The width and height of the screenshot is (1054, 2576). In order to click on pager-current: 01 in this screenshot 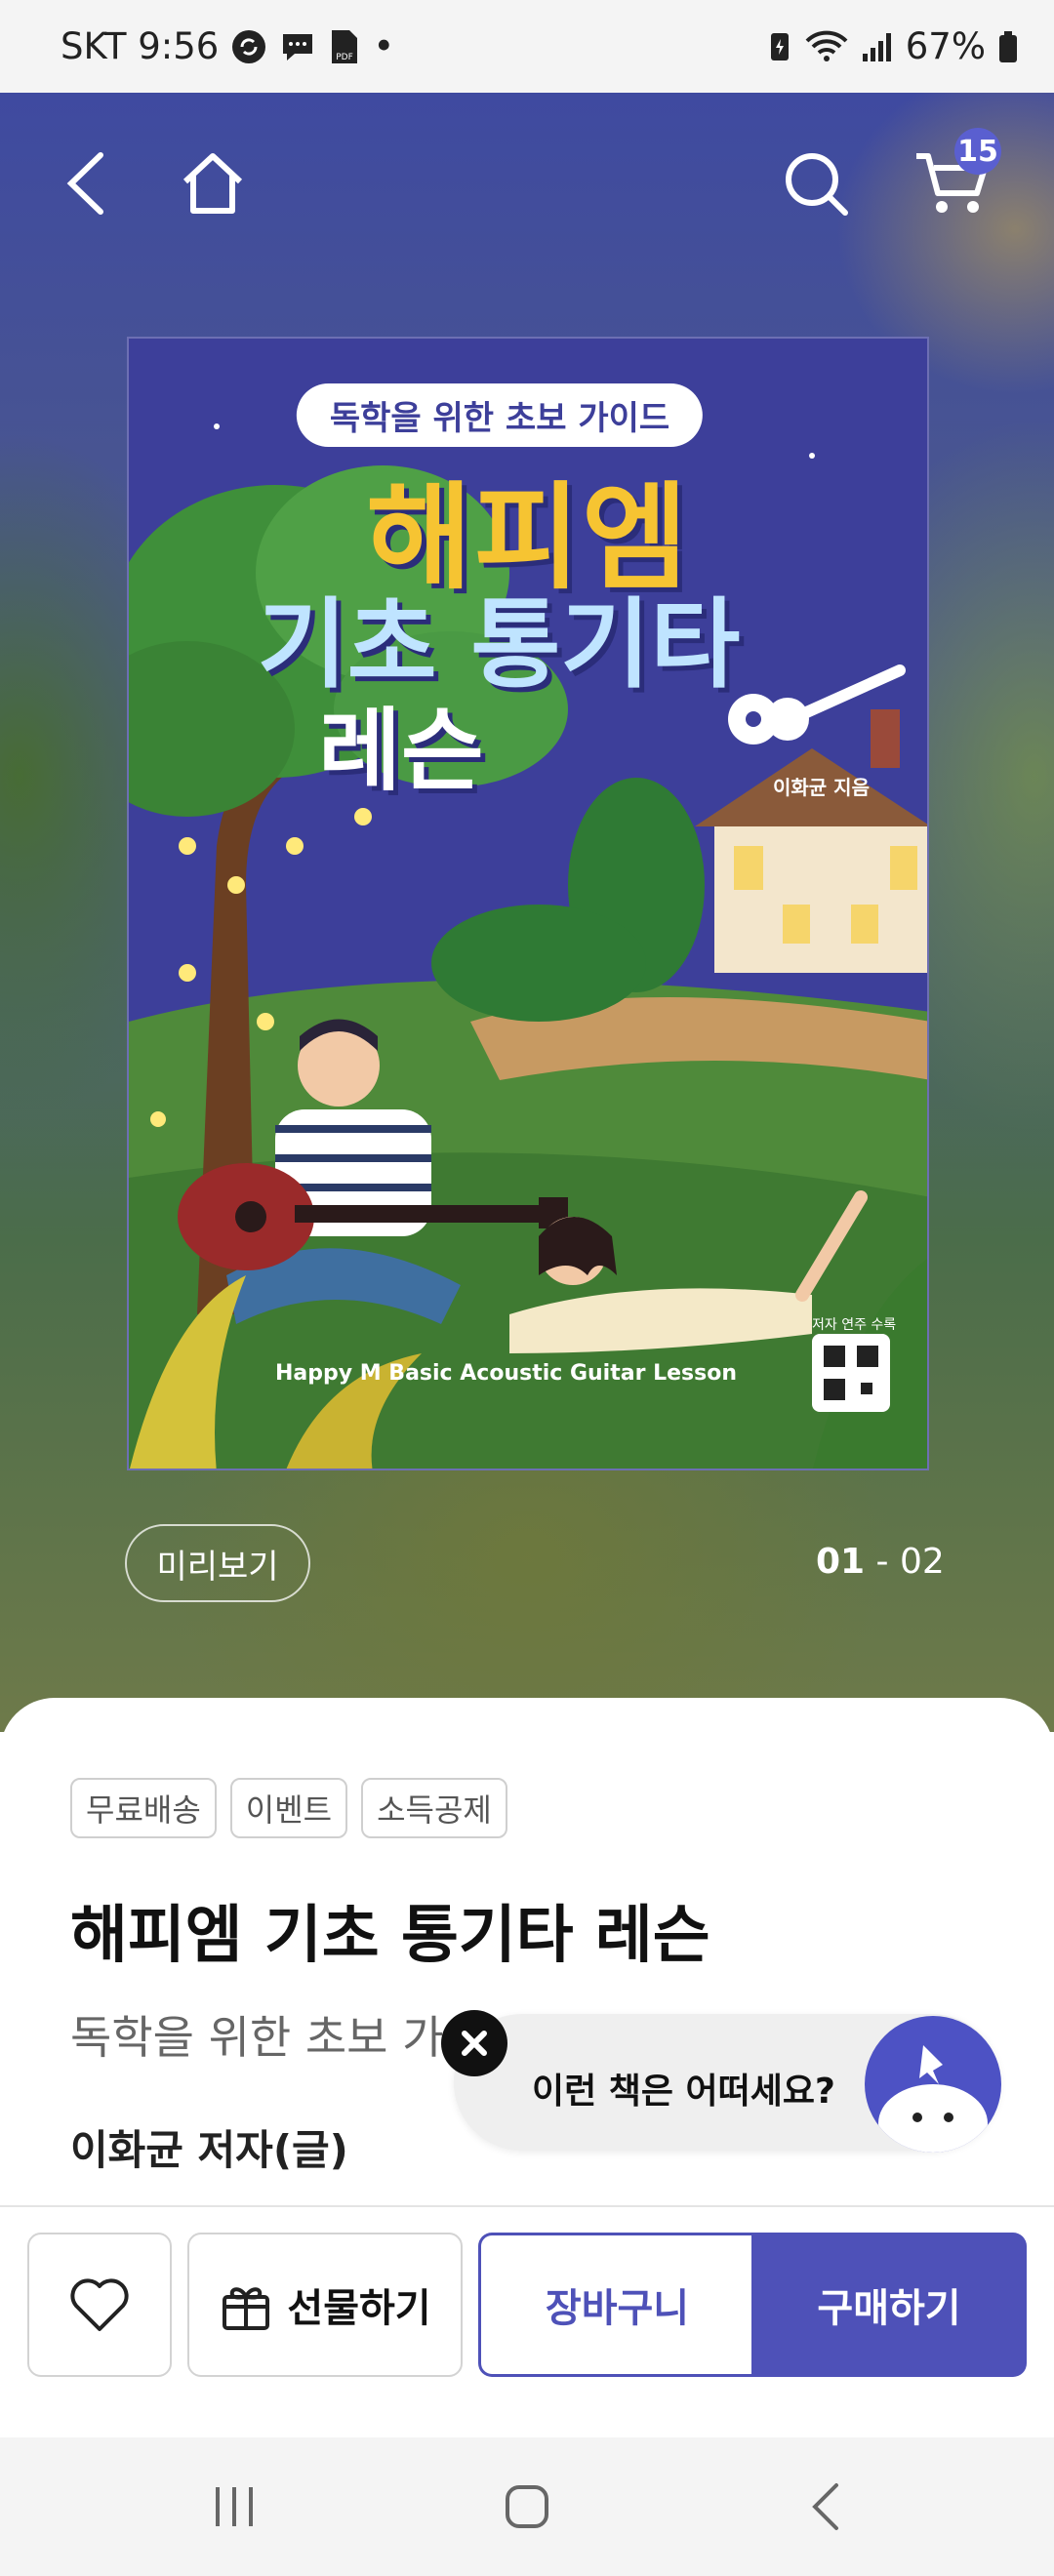, I will do `click(841, 1562)`.